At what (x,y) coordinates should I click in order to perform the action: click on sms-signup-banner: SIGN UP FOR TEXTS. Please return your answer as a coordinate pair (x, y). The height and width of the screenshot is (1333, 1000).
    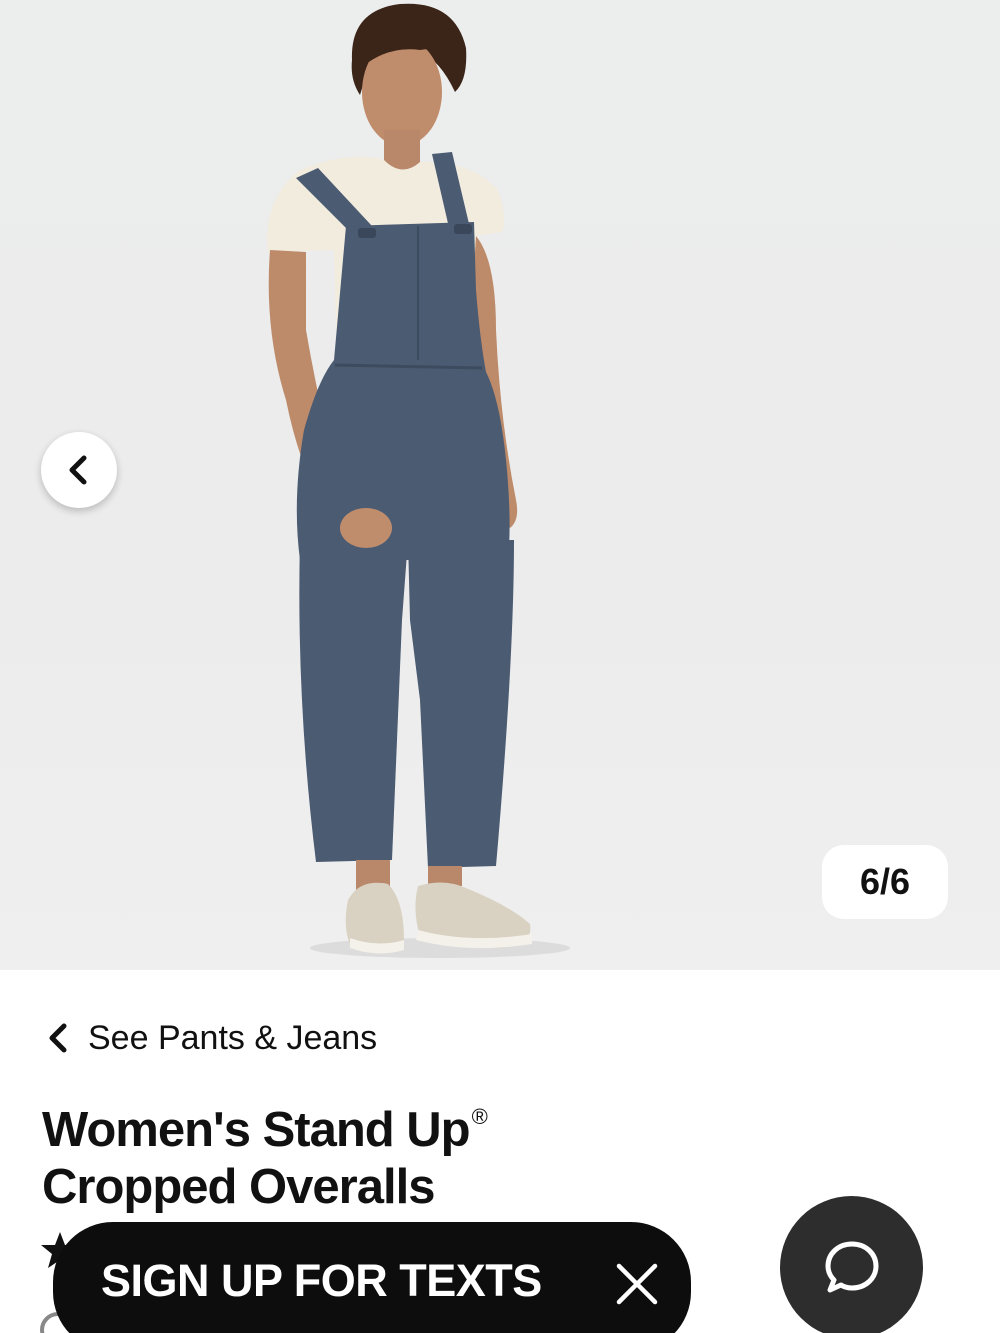
    Looking at the image, I should click on (372, 1277).